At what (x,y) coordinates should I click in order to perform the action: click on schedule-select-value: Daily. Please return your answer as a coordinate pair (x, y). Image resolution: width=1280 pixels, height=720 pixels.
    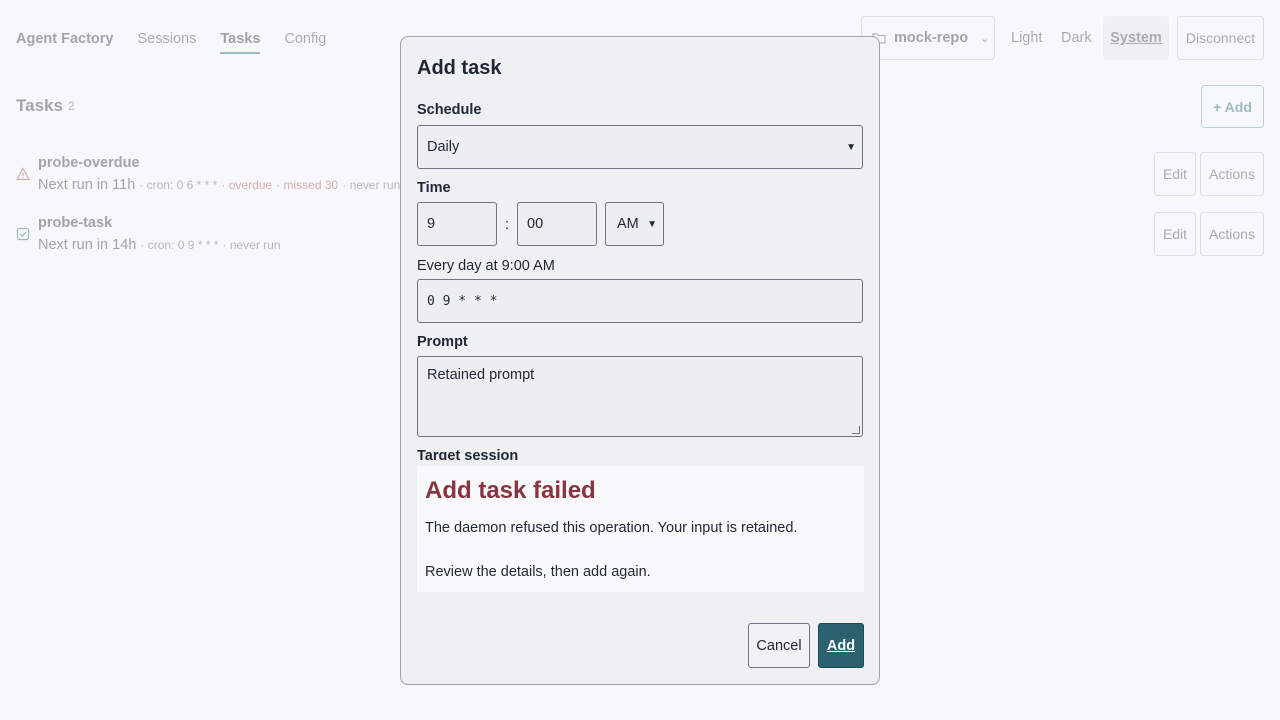
    Looking at the image, I should click on (443, 147).